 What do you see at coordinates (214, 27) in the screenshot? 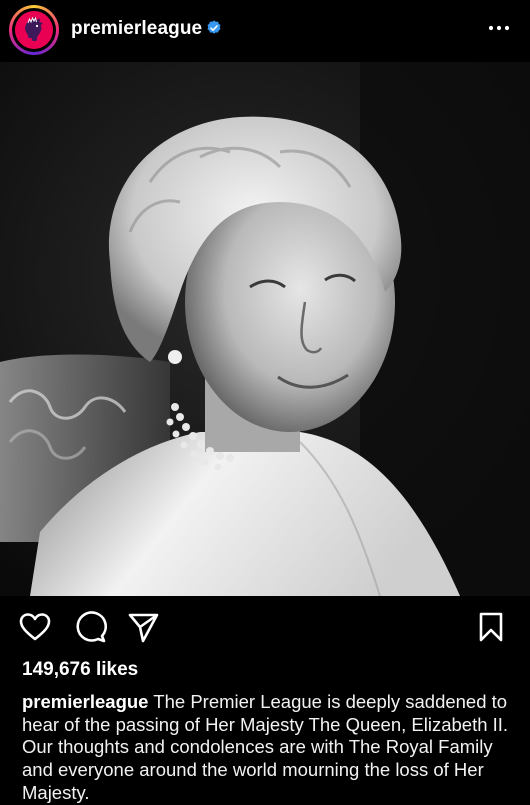
I see `verified-badge-icon` at bounding box center [214, 27].